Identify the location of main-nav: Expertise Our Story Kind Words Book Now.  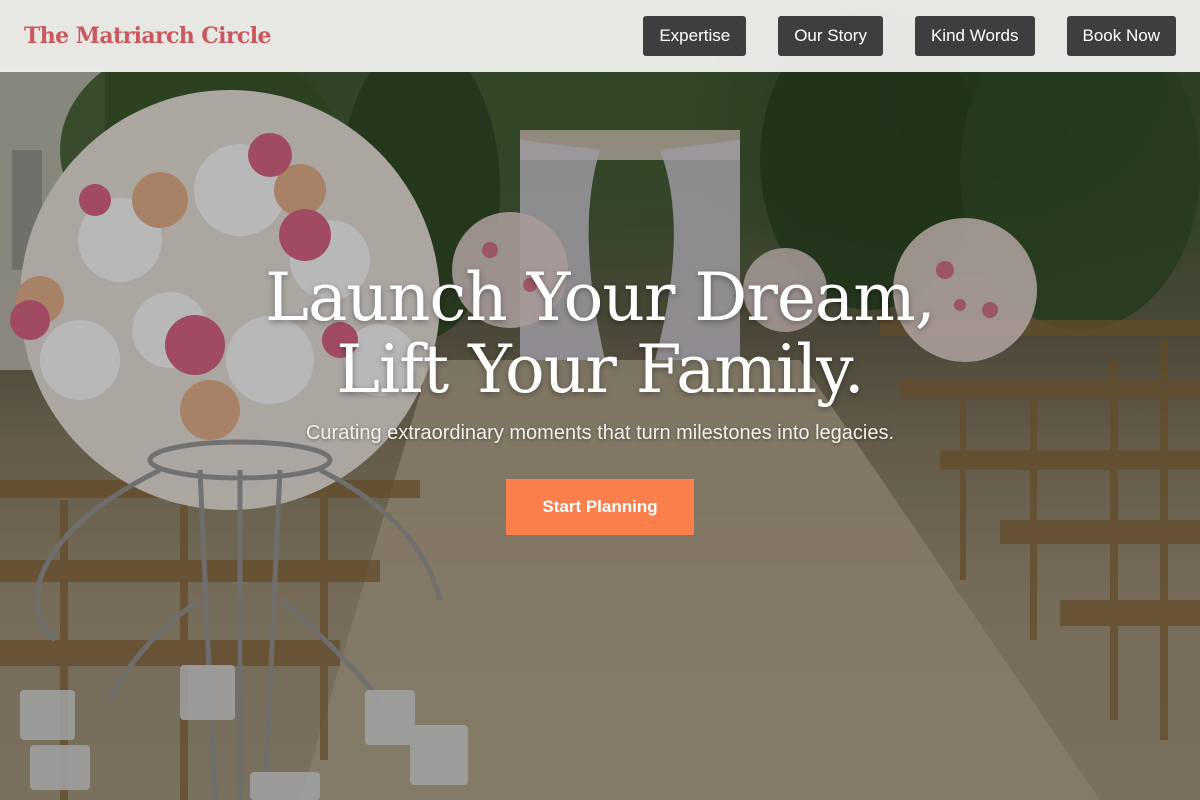
(909, 36).